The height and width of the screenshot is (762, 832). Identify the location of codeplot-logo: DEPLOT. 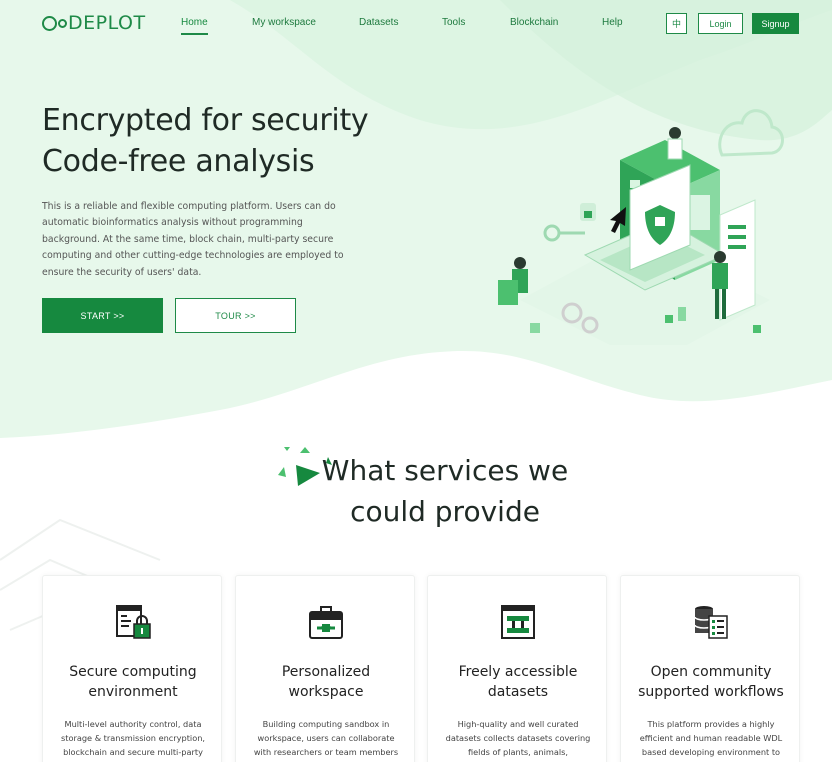
(94, 23).